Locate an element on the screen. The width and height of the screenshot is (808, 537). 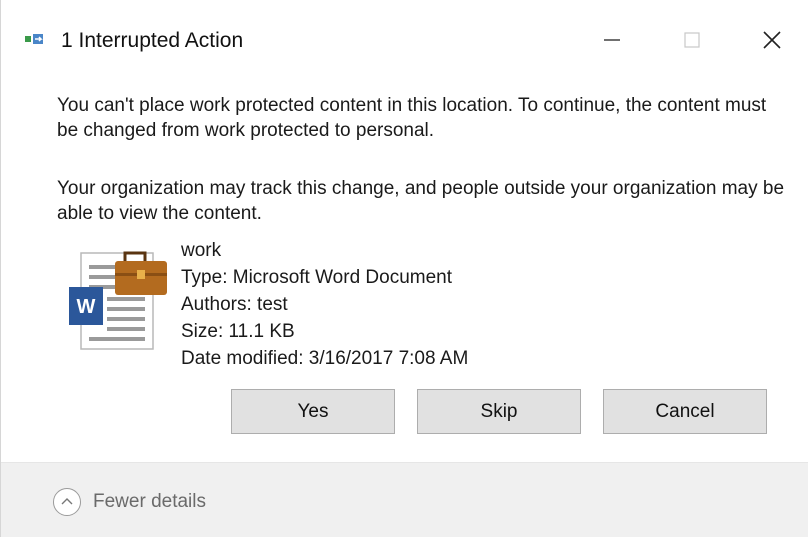
skip-button: Skip is located at coordinates (499, 411).